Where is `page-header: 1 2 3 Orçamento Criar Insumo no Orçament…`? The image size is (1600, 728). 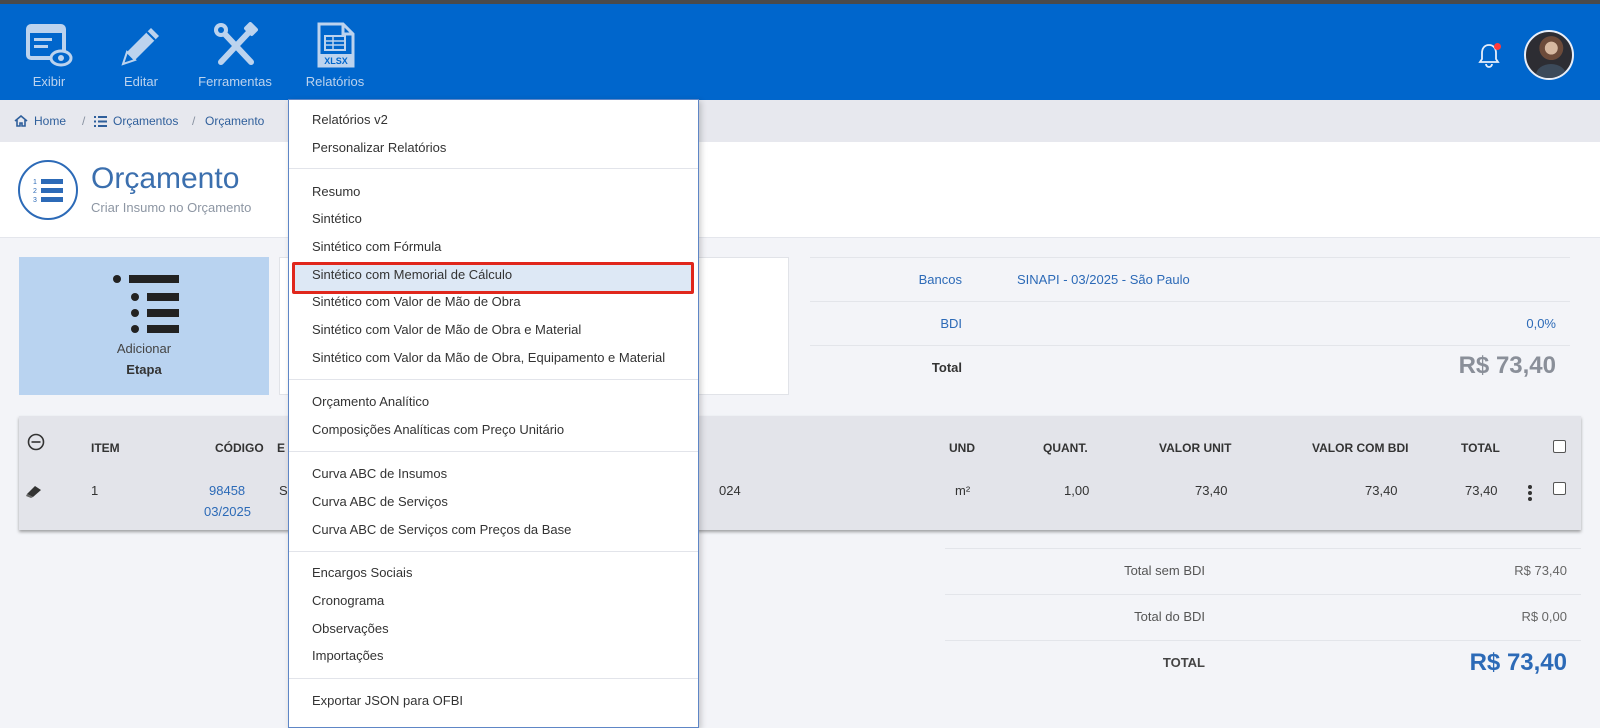 page-header: 1 2 3 Orçamento Criar Insumo no Orçament… is located at coordinates (800, 190).